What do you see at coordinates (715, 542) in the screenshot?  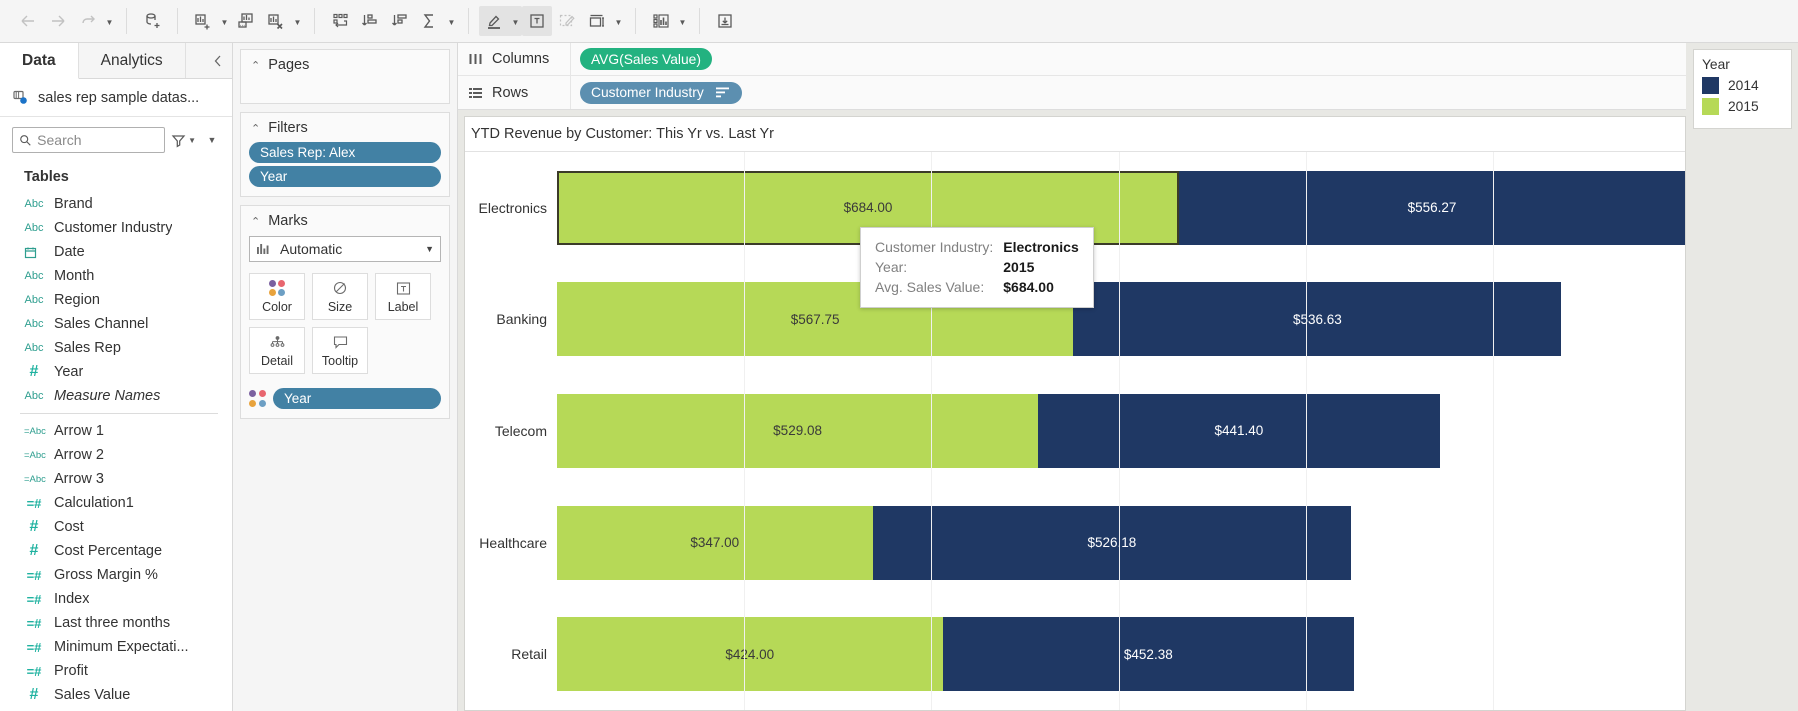 I see `bar-segment-2015: $347.00` at bounding box center [715, 542].